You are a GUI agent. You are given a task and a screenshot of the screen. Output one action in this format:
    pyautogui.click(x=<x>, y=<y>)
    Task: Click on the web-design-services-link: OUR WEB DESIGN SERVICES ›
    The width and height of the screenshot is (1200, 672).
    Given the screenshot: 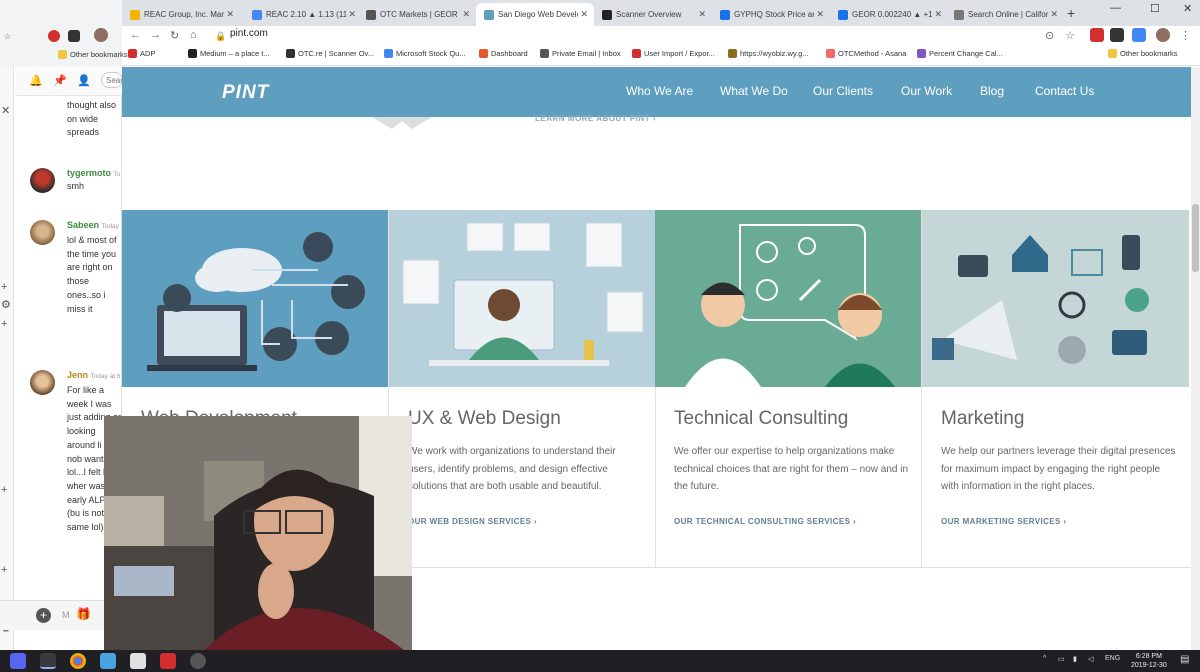 What is the action you would take?
    pyautogui.click(x=472, y=521)
    